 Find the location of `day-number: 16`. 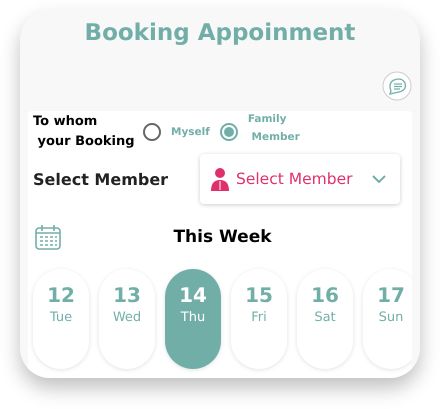

day-number: 16 is located at coordinates (325, 295).